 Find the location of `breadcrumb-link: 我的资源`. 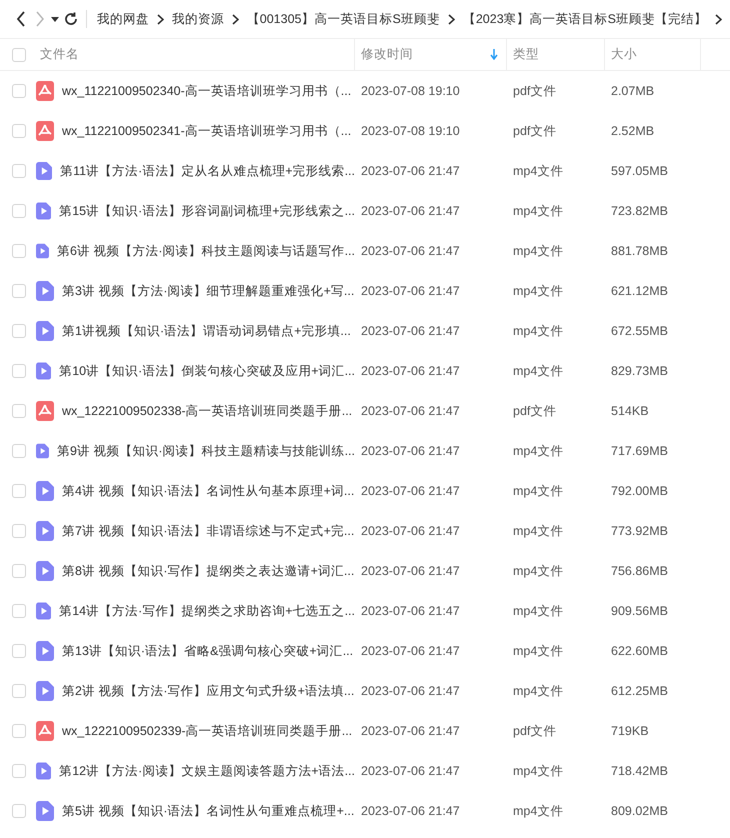

breadcrumb-link: 我的资源 is located at coordinates (198, 19).